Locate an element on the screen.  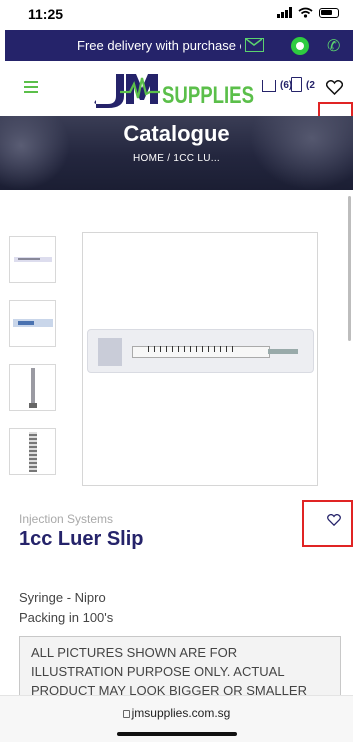
scrollbar is located at coordinates (349, 268).